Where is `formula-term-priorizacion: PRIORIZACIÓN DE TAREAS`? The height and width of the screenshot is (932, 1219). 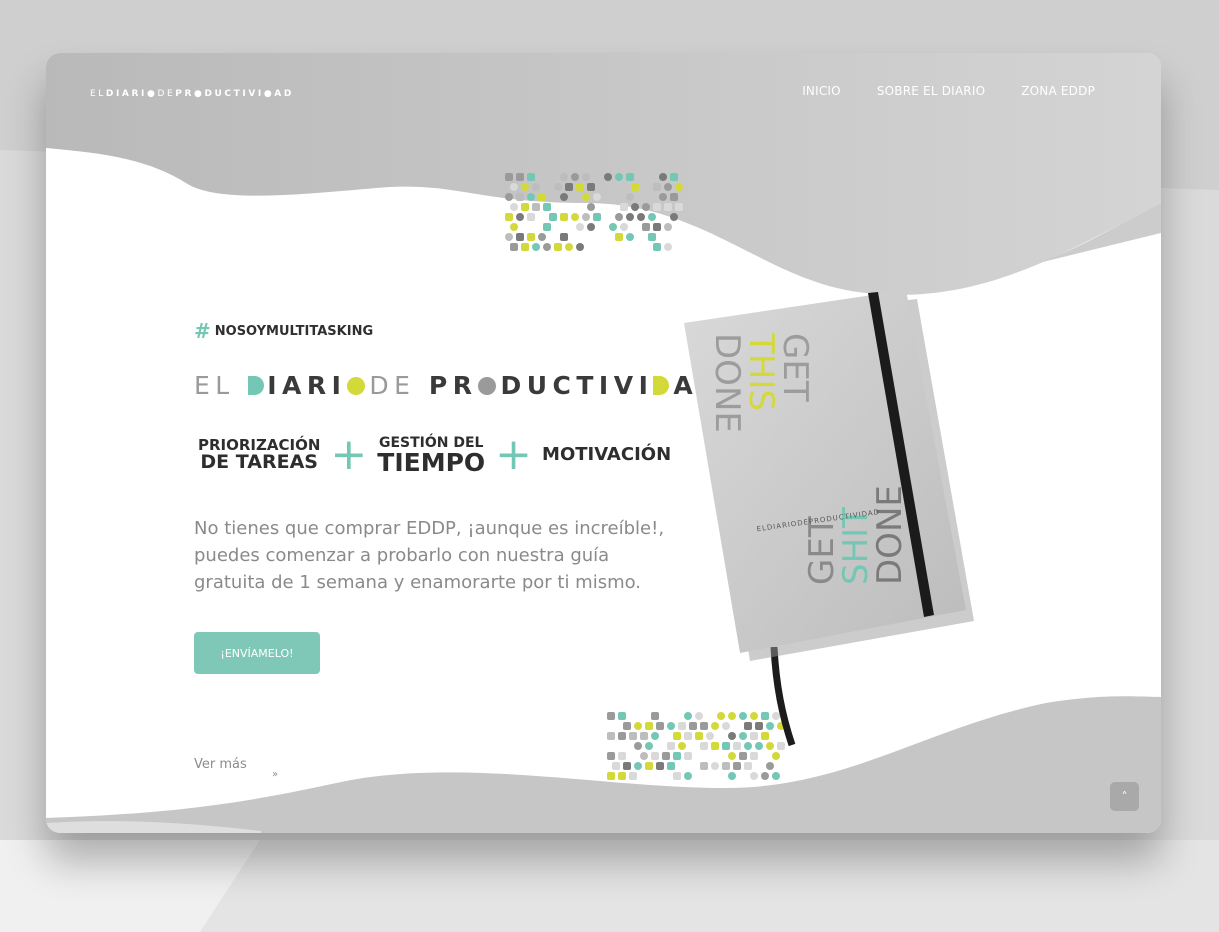
formula-term-priorizacion: PRIORIZACIÓN DE TAREAS is located at coordinates (259, 454).